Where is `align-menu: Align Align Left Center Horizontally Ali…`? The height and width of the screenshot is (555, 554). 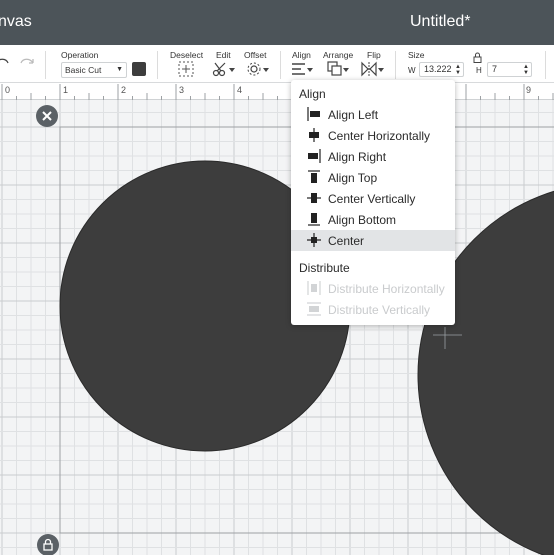
align-menu: Align Align Left Center Horizontally Ali… is located at coordinates (373, 202).